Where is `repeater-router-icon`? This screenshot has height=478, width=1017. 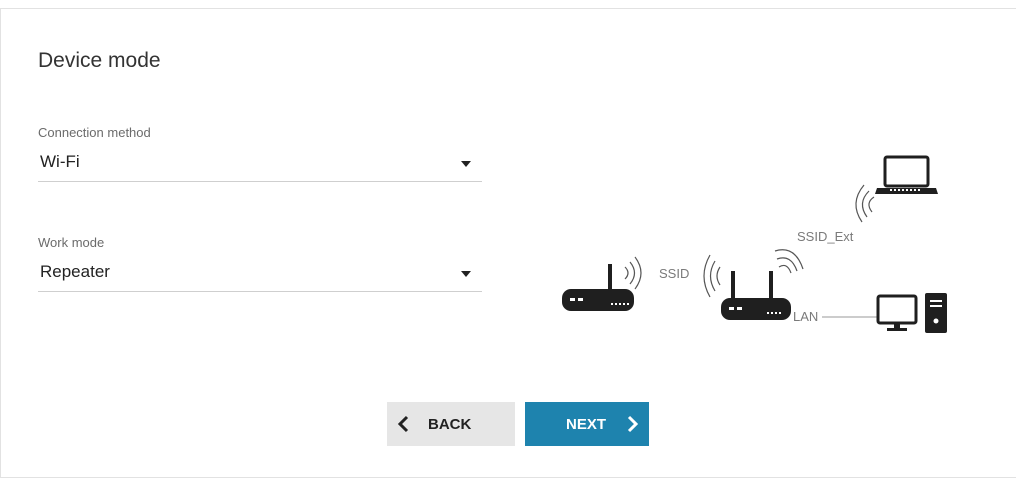 repeater-router-icon is located at coordinates (756, 295).